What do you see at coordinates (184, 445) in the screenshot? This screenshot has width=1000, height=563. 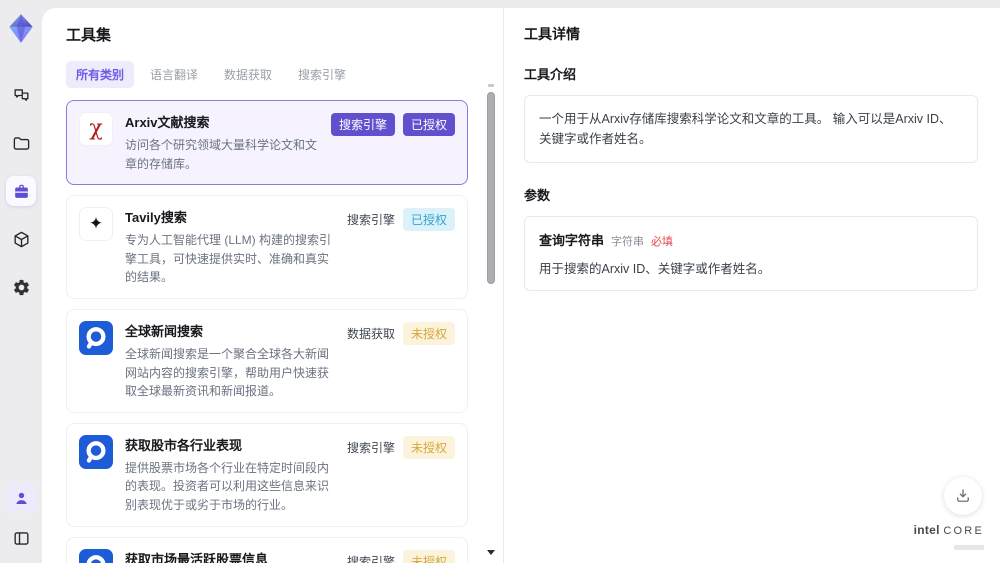 I see `tool-name: 获取股市各行业表现` at bounding box center [184, 445].